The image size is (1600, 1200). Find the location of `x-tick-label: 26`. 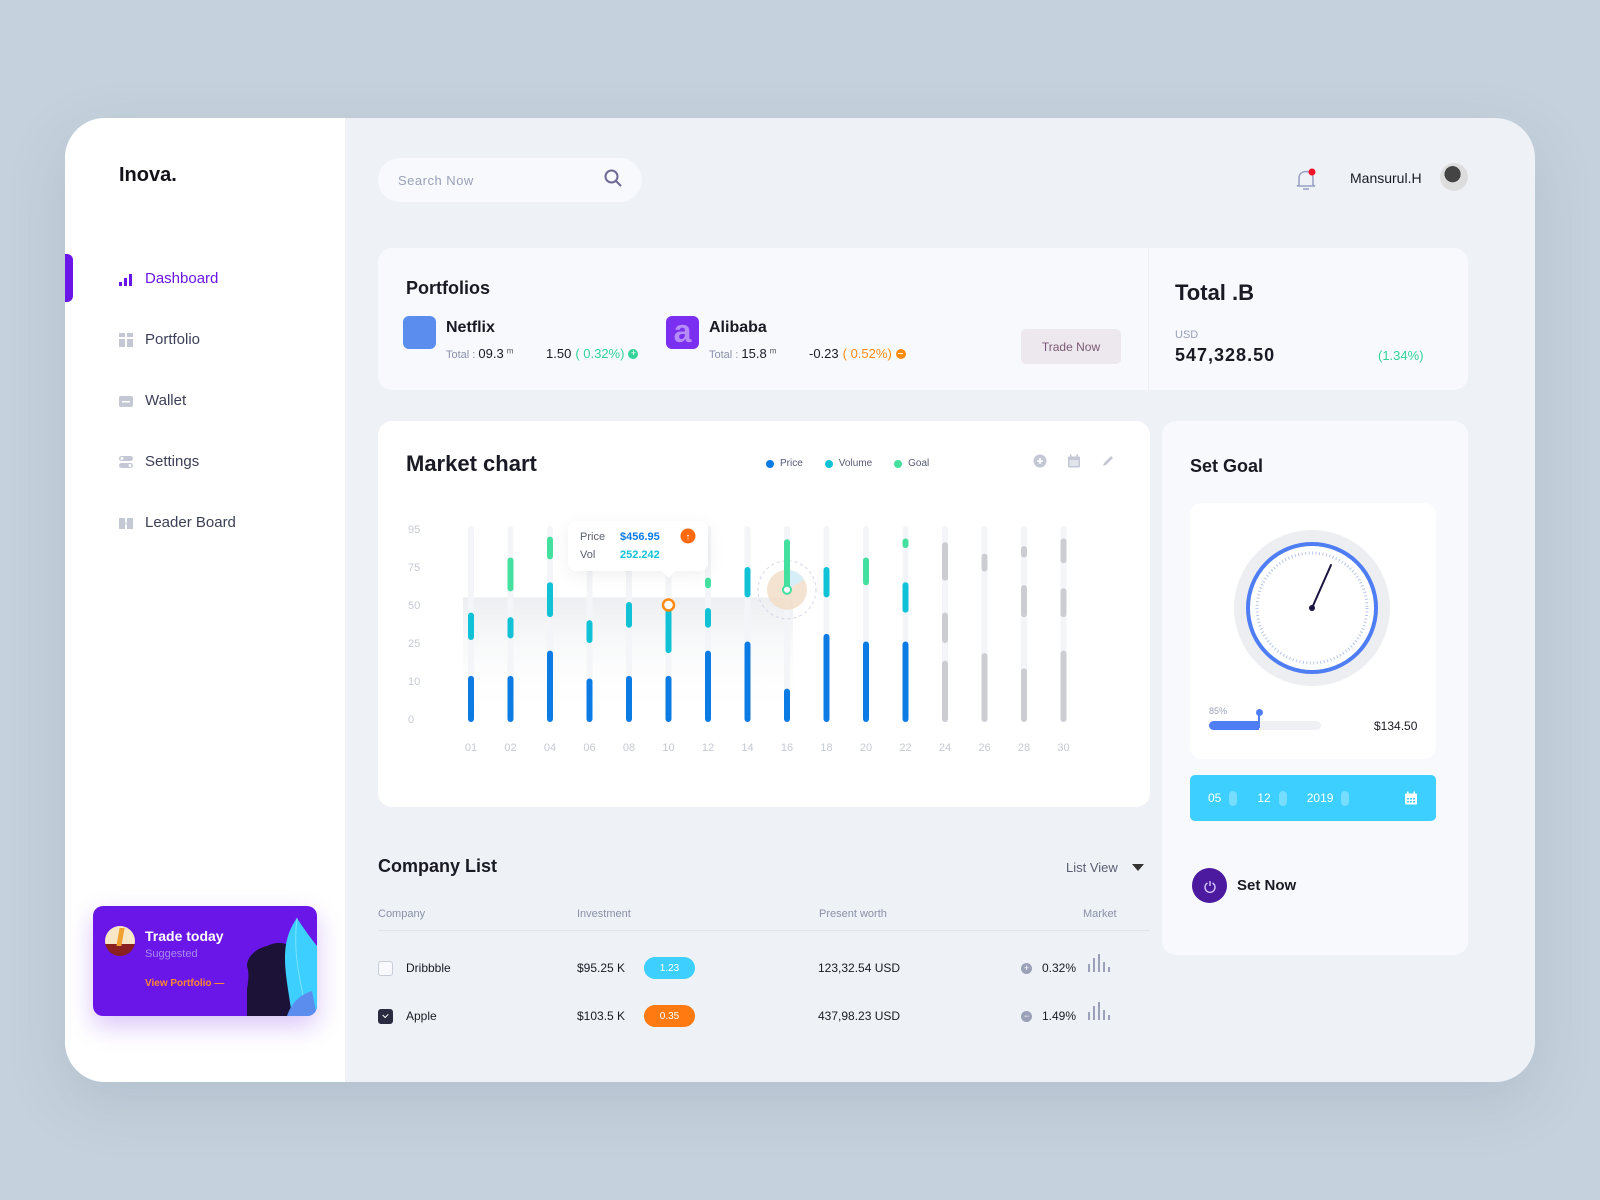

x-tick-label: 26 is located at coordinates (984, 748).